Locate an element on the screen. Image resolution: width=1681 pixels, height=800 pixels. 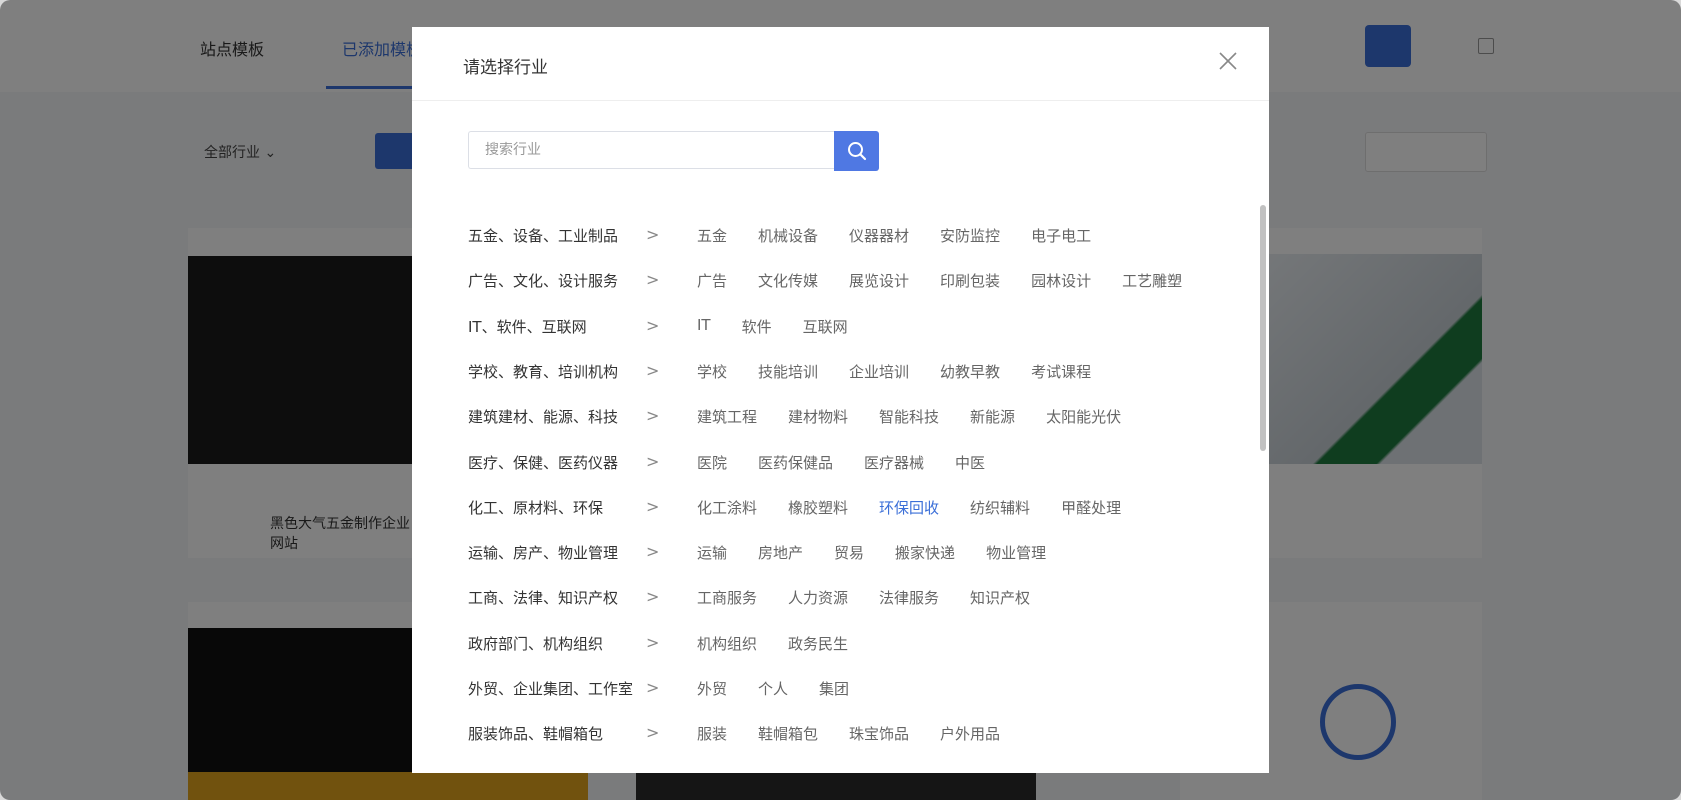
category-row: IT、软件、互联网 > IT 软件 互联网 is located at coordinates (848, 326).